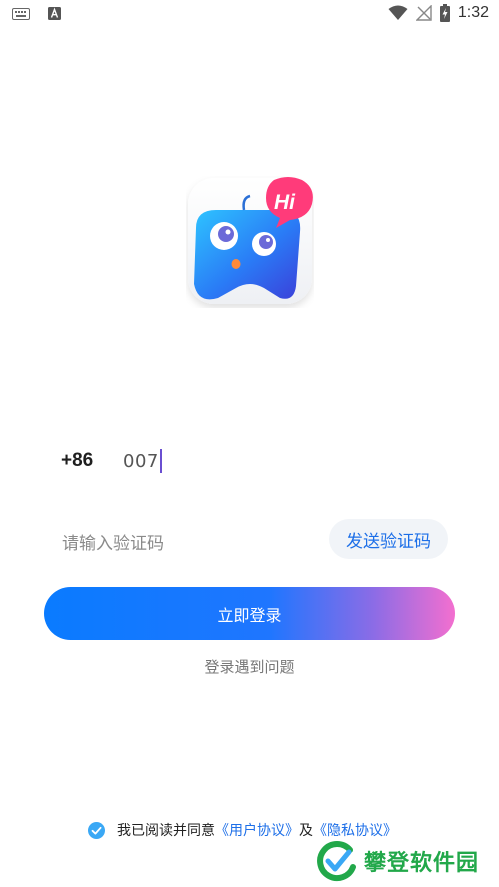  Describe the element at coordinates (21, 13) in the screenshot. I see `keyboard-icon` at that location.